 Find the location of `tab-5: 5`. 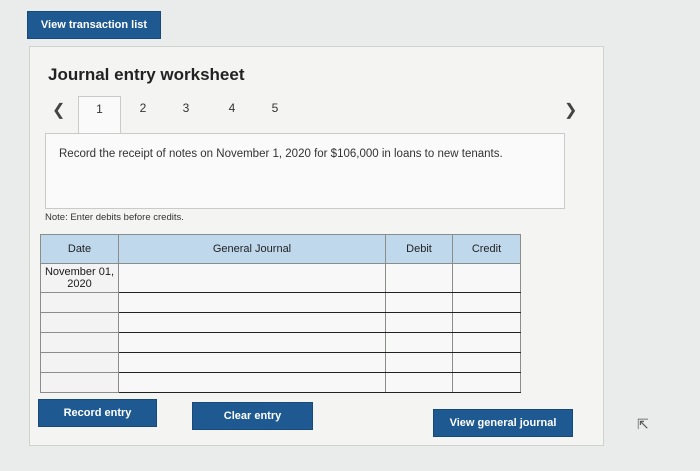

tab-5: 5 is located at coordinates (275, 108).